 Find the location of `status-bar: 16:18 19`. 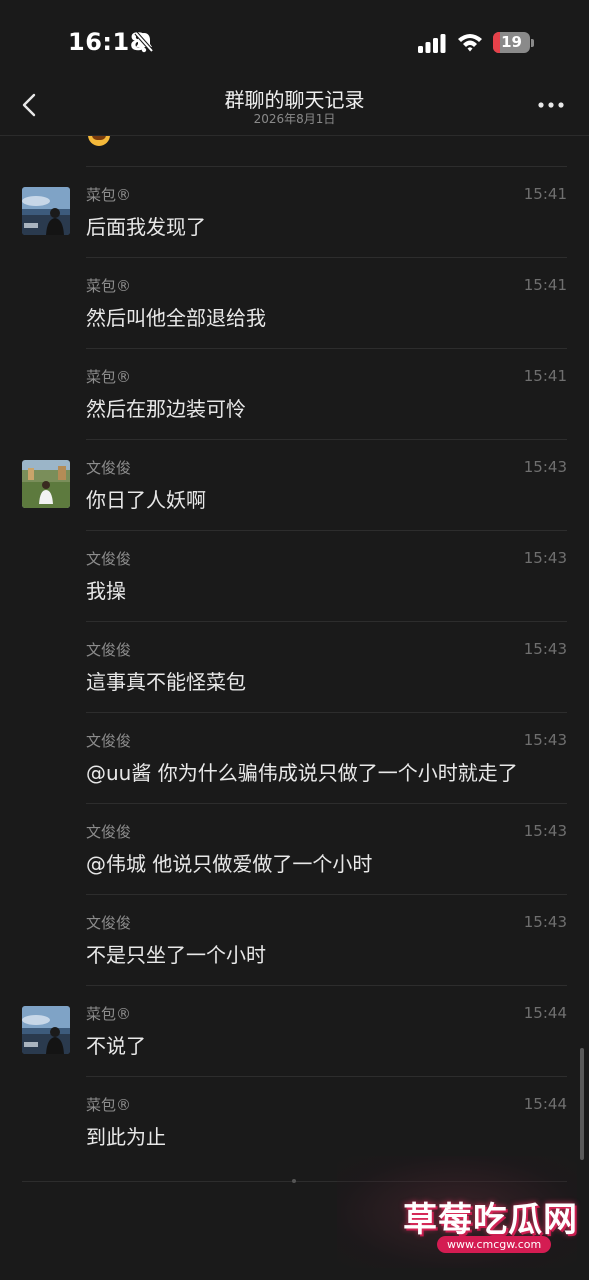

status-bar: 16:18 19 is located at coordinates (294, 40).